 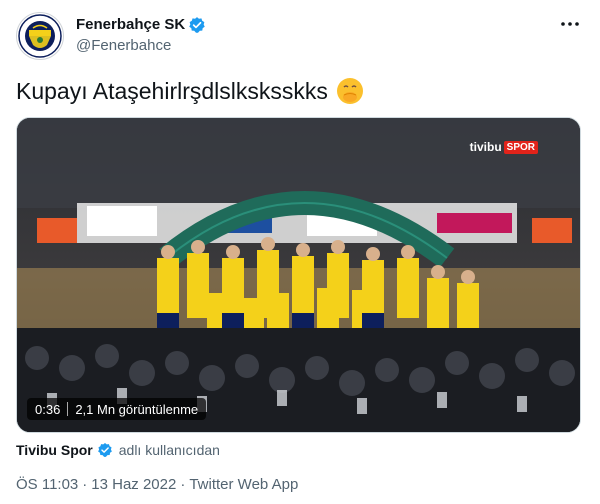 I want to click on tweet-source: Twitter Web App, so click(x=243, y=485).